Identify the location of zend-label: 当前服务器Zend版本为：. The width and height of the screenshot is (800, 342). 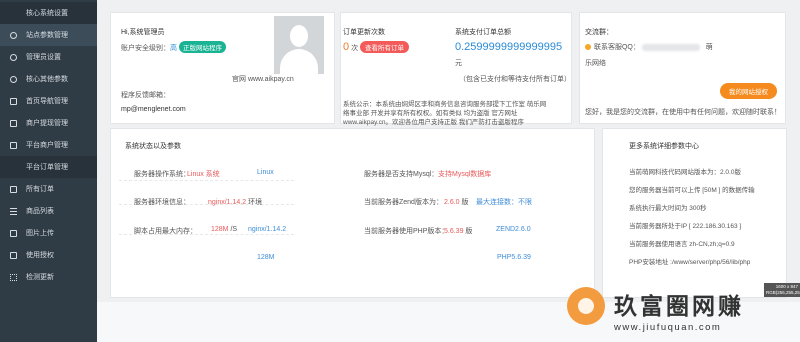
(403, 202).